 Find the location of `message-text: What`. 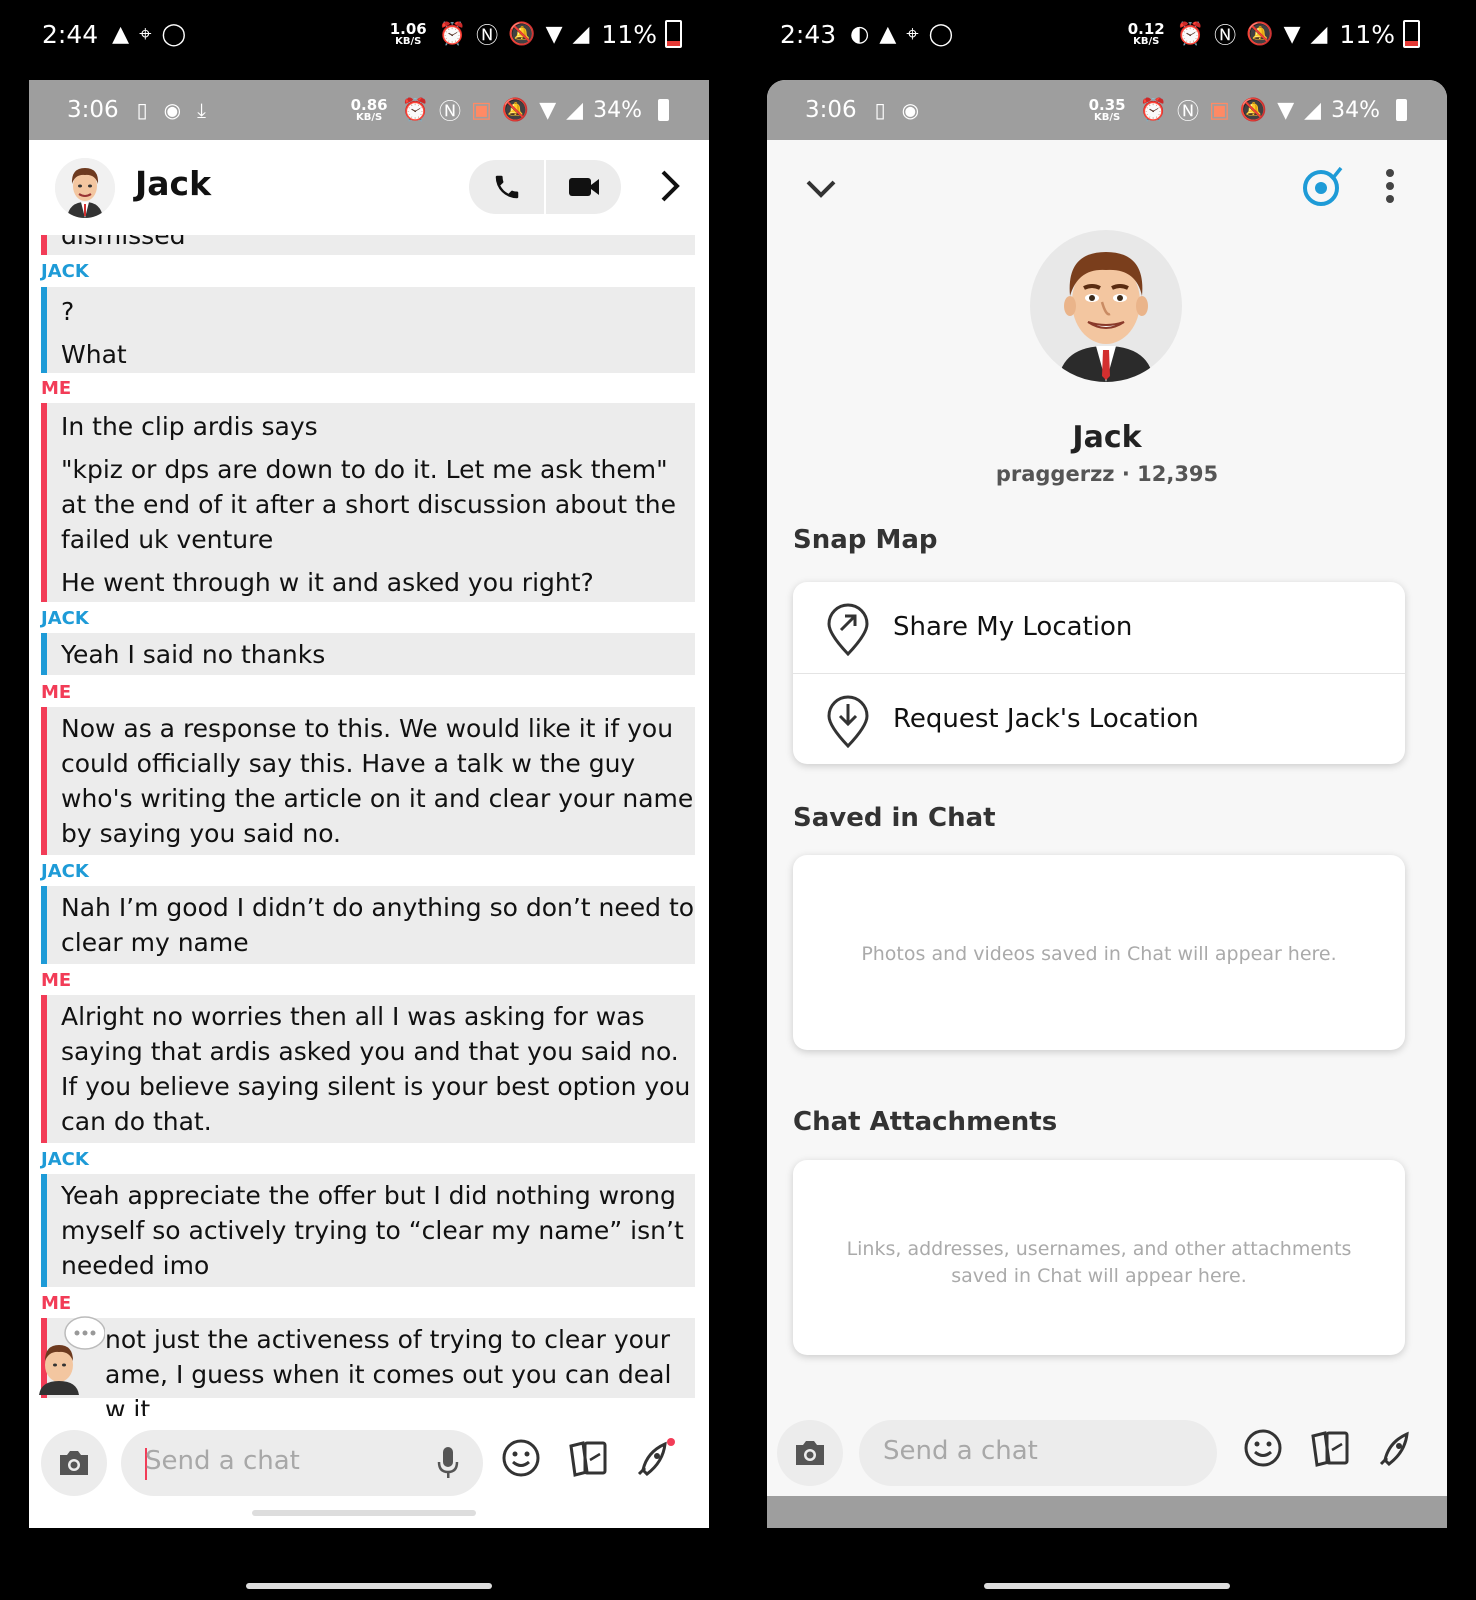

message-text: What is located at coordinates (94, 354).